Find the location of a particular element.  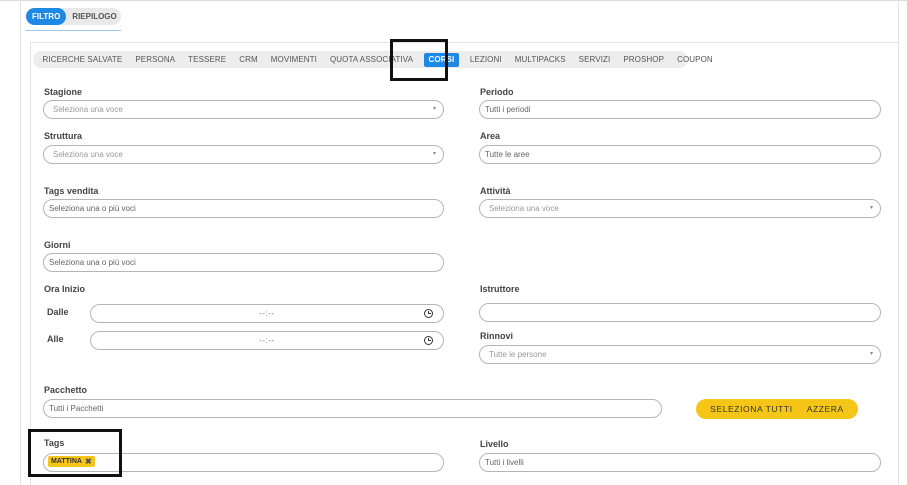

area-label: Area is located at coordinates (490, 136).